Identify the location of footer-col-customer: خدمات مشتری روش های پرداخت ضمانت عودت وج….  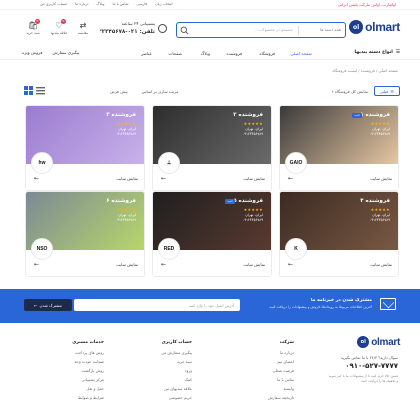
(88, 370).